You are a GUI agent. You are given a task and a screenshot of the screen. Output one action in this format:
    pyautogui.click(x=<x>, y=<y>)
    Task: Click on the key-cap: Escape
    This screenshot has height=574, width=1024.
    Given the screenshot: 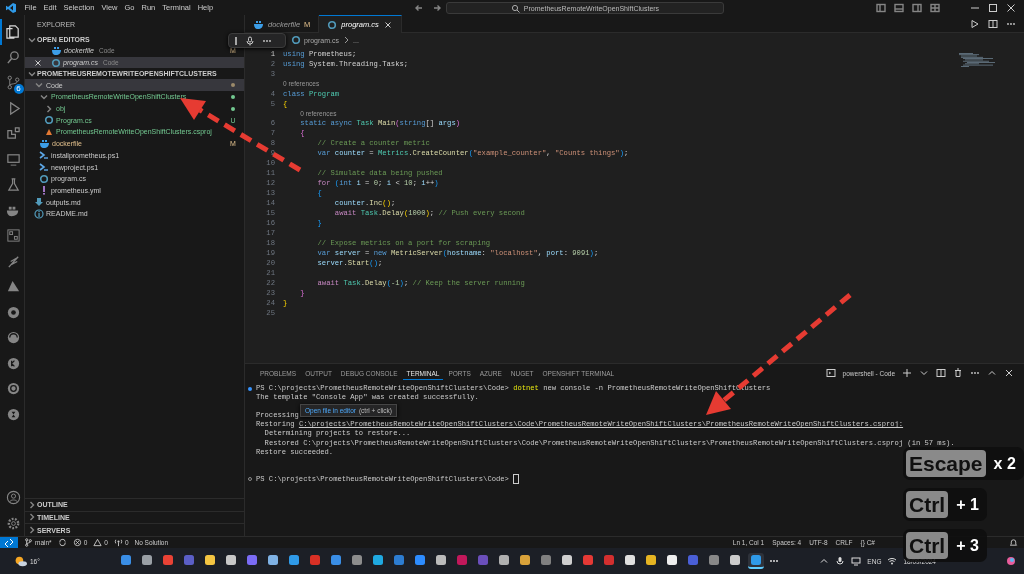 What is the action you would take?
    pyautogui.click(x=946, y=463)
    